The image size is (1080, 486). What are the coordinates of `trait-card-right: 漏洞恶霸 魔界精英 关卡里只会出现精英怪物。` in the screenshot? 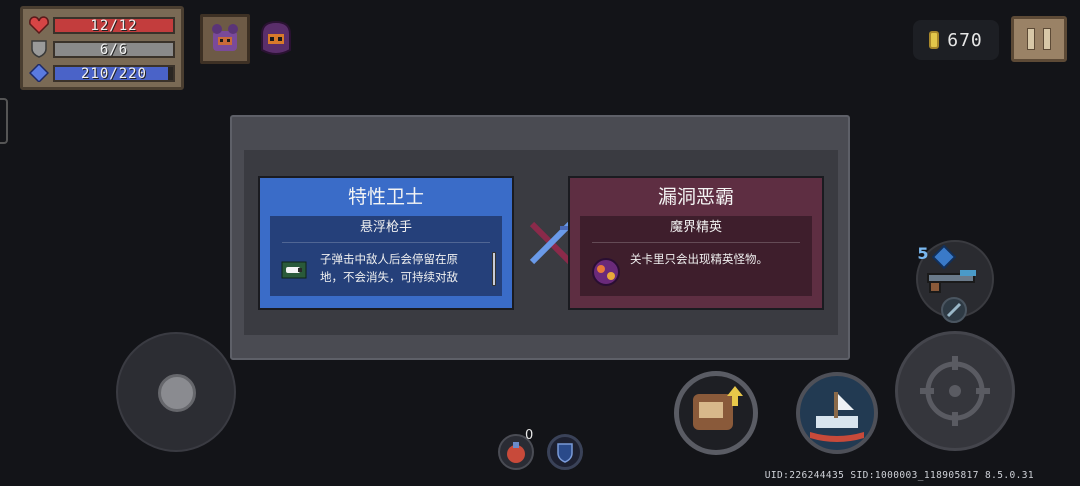 It's located at (696, 243).